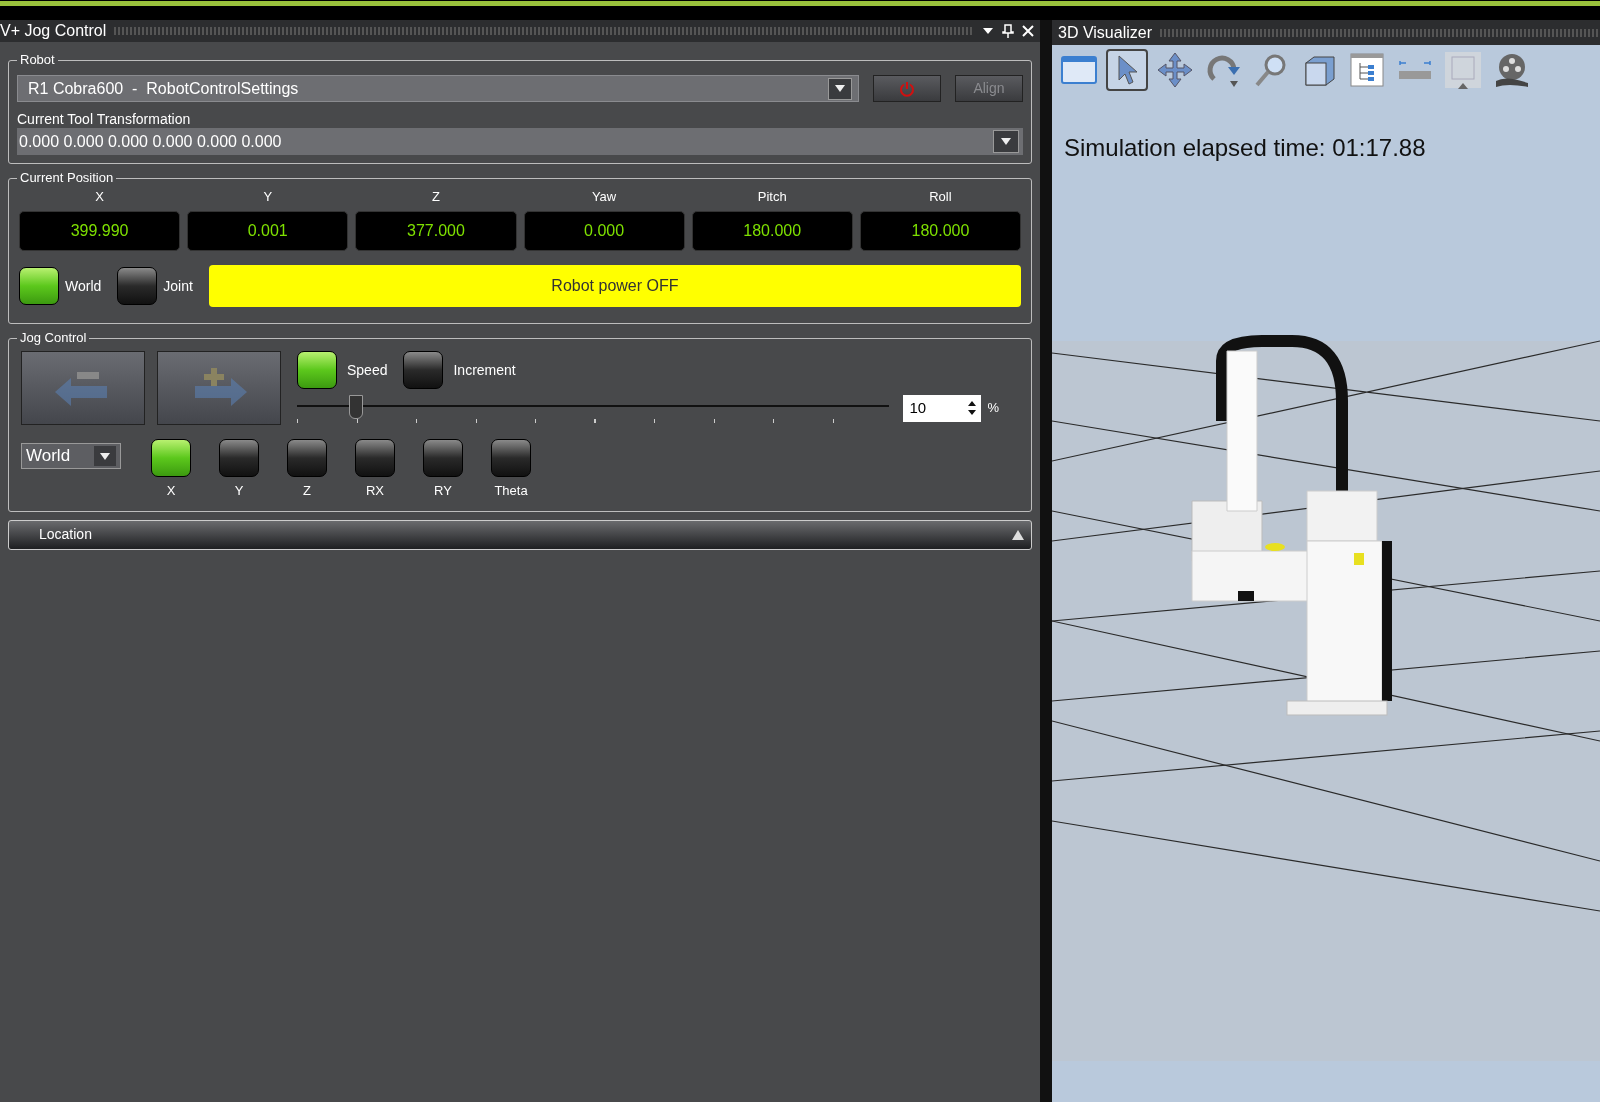 Image resolution: width=1600 pixels, height=1102 pixels. What do you see at coordinates (104, 119) in the screenshot?
I see `field-label: Current Tool Transformation` at bounding box center [104, 119].